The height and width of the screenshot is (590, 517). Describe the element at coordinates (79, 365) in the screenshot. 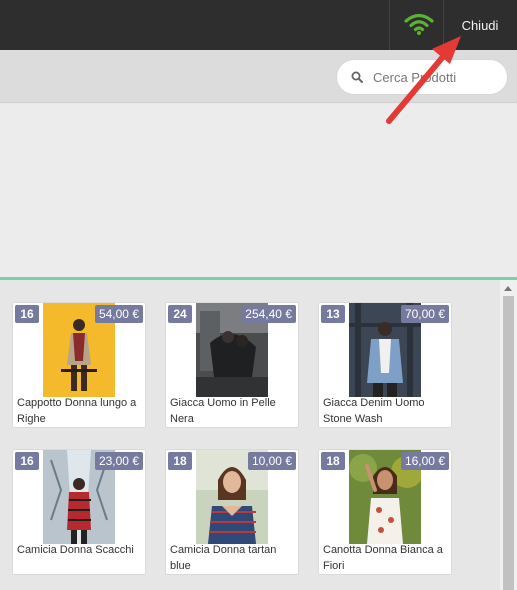

I see `product-card: 16 54,00 € Cappotto Donna lungo a Righe` at that location.